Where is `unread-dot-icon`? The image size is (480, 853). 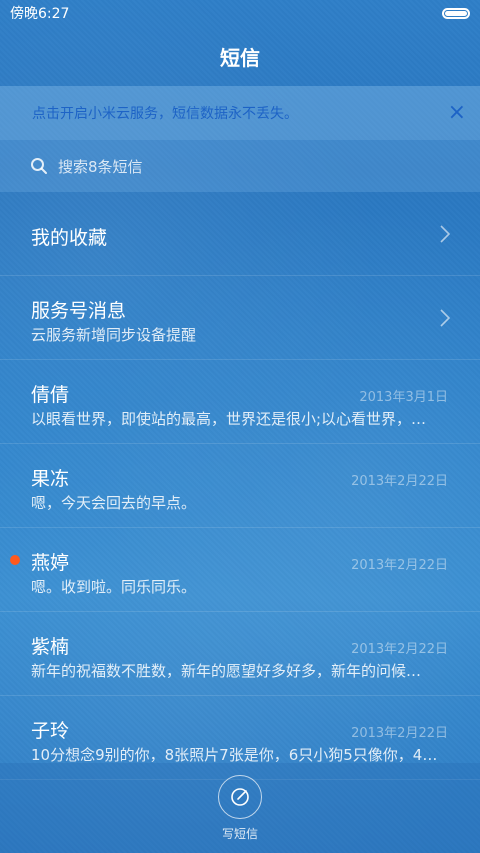
unread-dot-icon is located at coordinates (15, 560).